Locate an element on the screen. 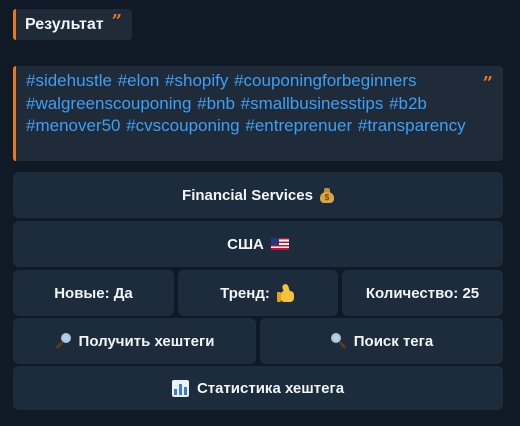 The height and width of the screenshot is (426, 520). new-filter-button: Новые: Да is located at coordinates (93, 293).